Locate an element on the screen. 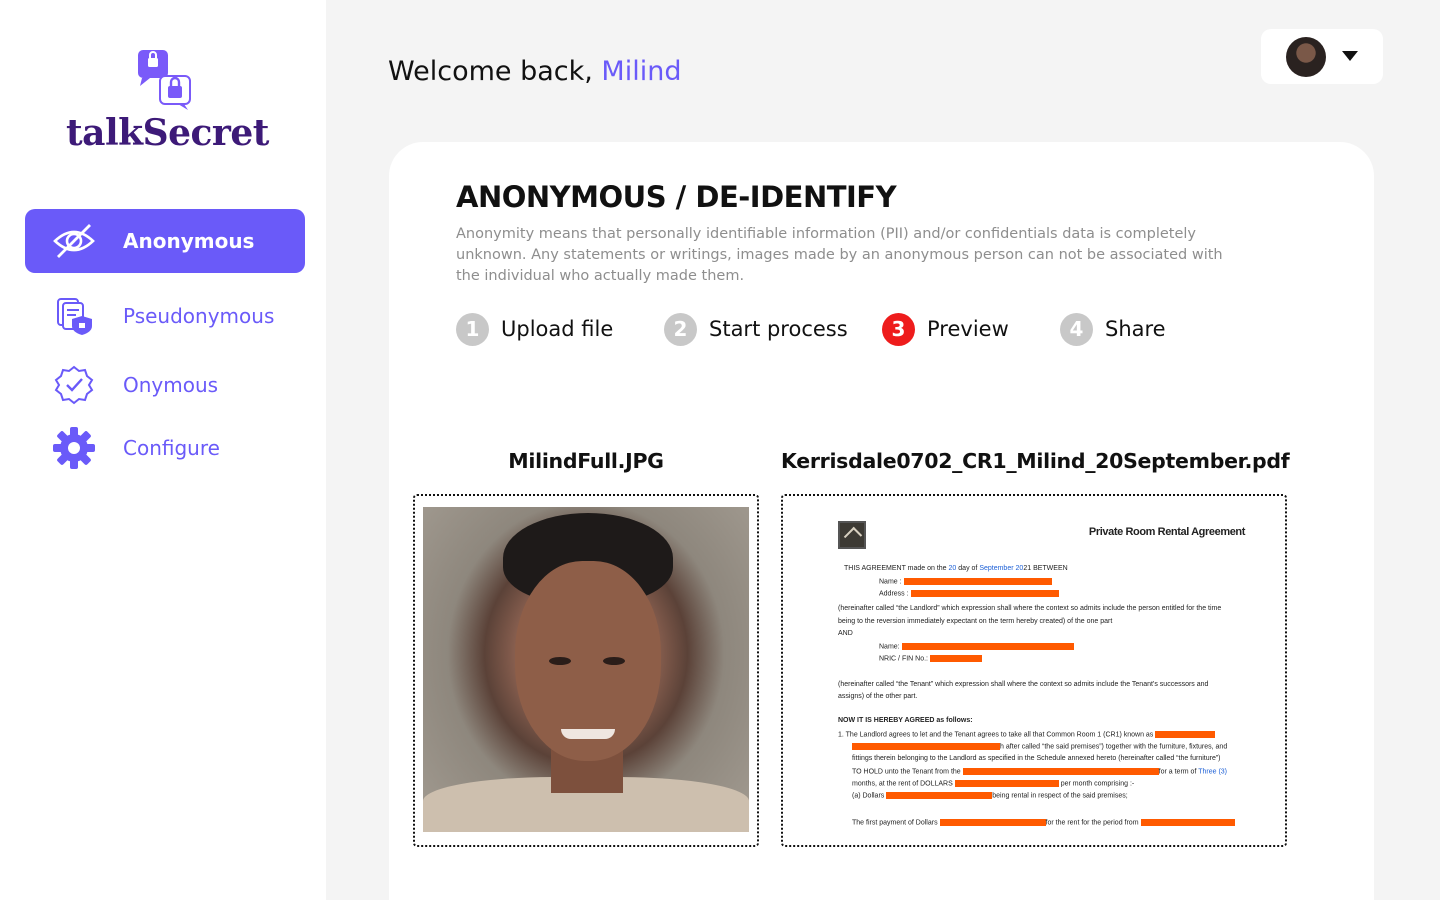 The width and height of the screenshot is (1440, 900). sidebar-item-pseudonymous: Pseudonymous is located at coordinates (165, 316).